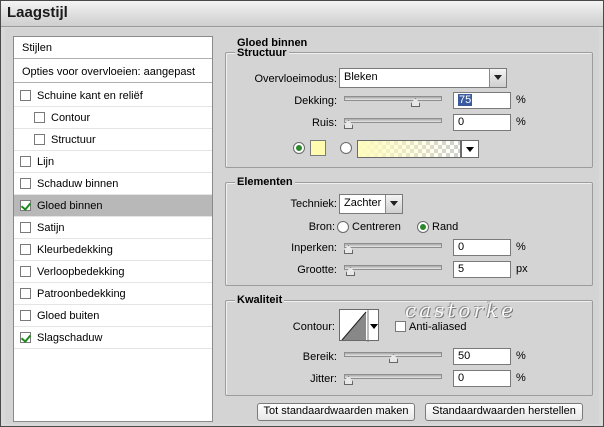 The height and width of the screenshot is (427, 604). Describe the element at coordinates (113, 162) in the screenshot. I see `style-item: Lijn` at that location.